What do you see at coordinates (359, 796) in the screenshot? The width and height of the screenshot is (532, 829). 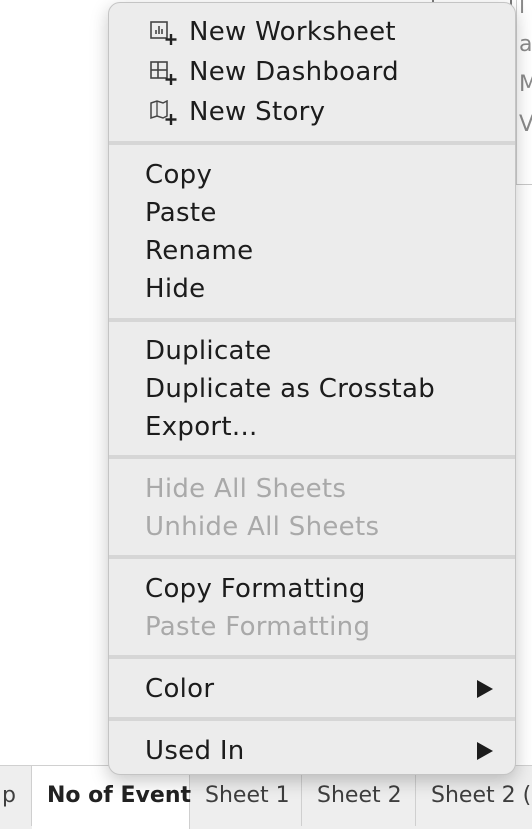 I see `sheet-tab-sheet-2: Sheet 2` at bounding box center [359, 796].